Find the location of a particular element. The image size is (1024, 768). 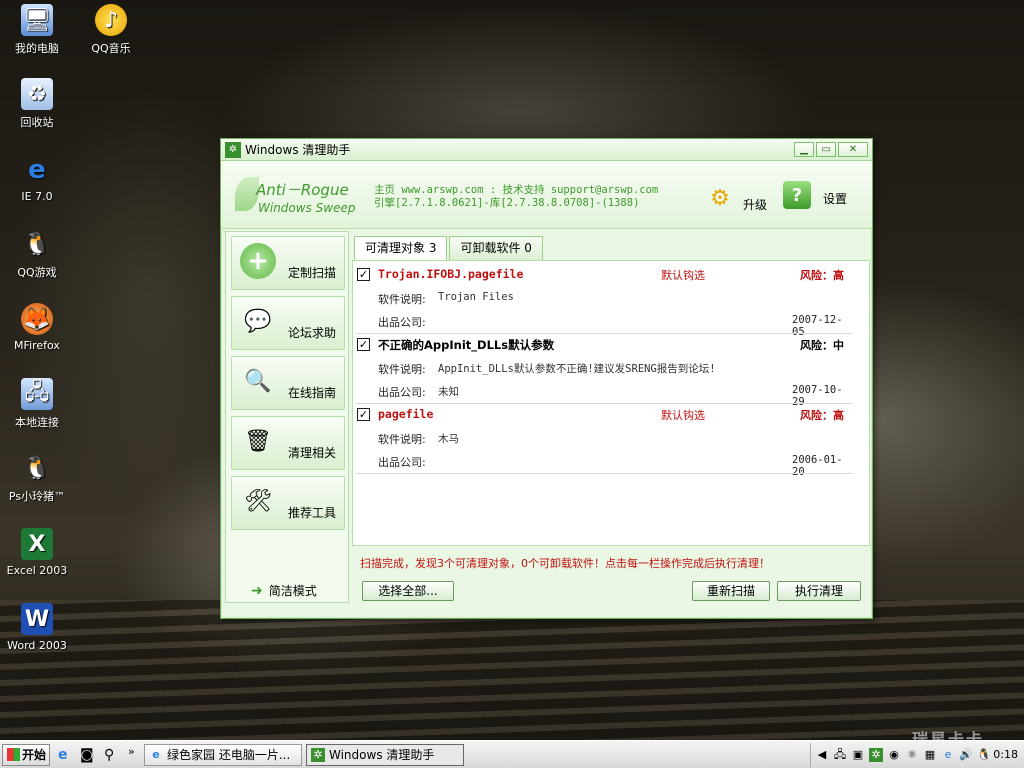

tray-cleaner-icon: ✲ is located at coordinates (876, 755).